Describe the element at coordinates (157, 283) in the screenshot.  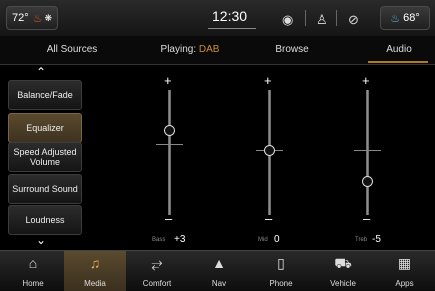
I see `nav-comfort-label: Comfort` at that location.